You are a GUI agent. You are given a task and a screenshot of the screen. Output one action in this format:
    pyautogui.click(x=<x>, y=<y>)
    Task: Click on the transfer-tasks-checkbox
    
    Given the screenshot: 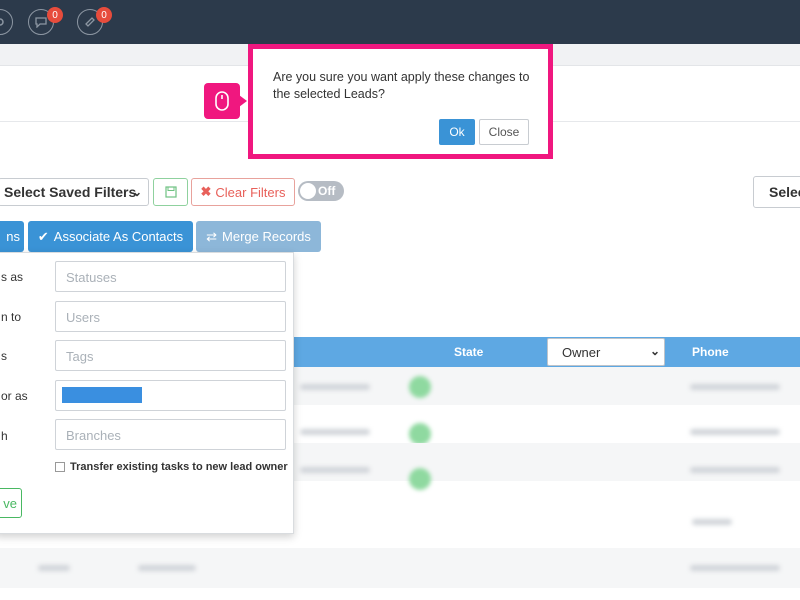 What is the action you would take?
    pyautogui.click(x=60, y=467)
    